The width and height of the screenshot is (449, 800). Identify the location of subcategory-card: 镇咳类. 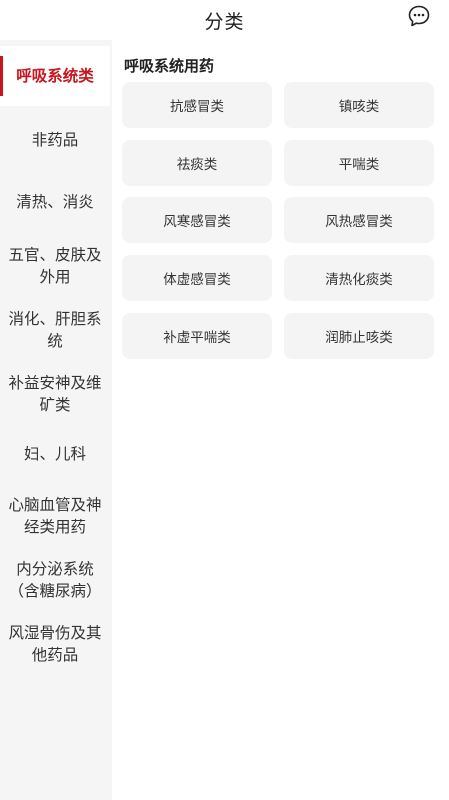
(359, 105).